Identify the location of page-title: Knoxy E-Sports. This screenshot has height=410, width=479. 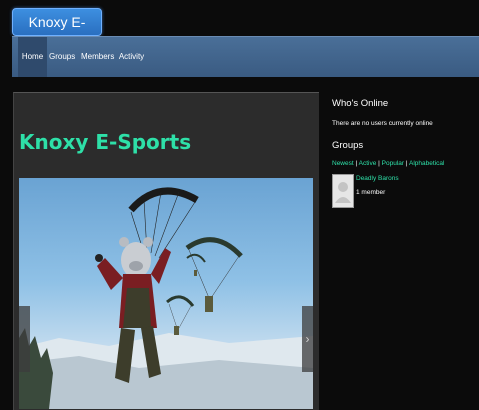
(105, 142).